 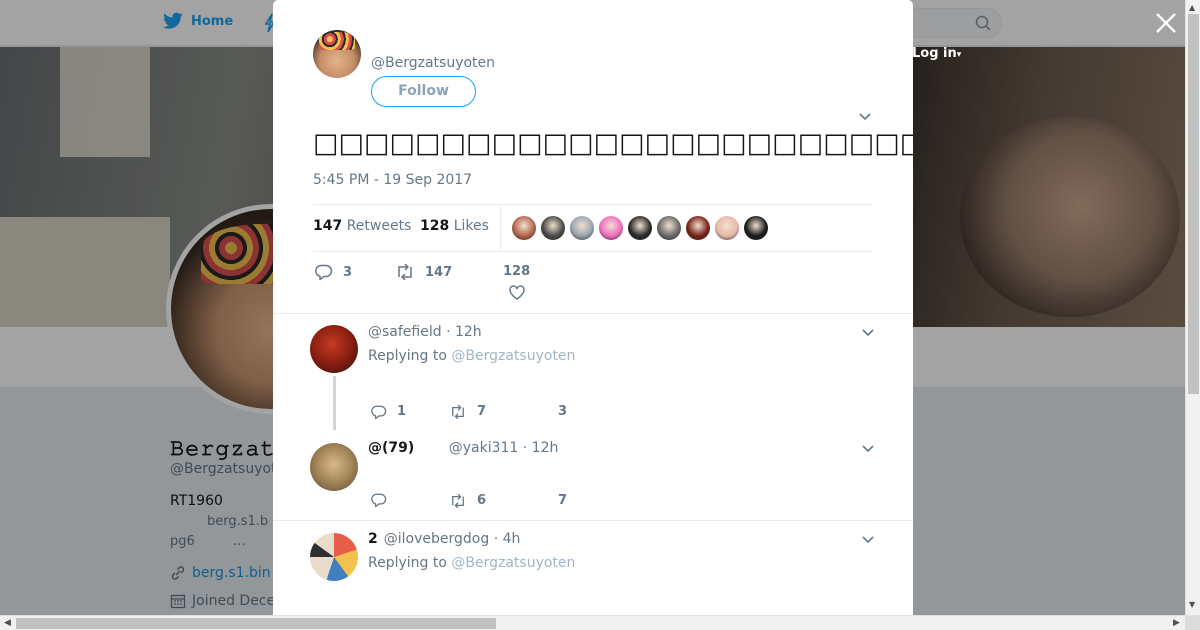 I want to click on like-button: 7, so click(x=562, y=500).